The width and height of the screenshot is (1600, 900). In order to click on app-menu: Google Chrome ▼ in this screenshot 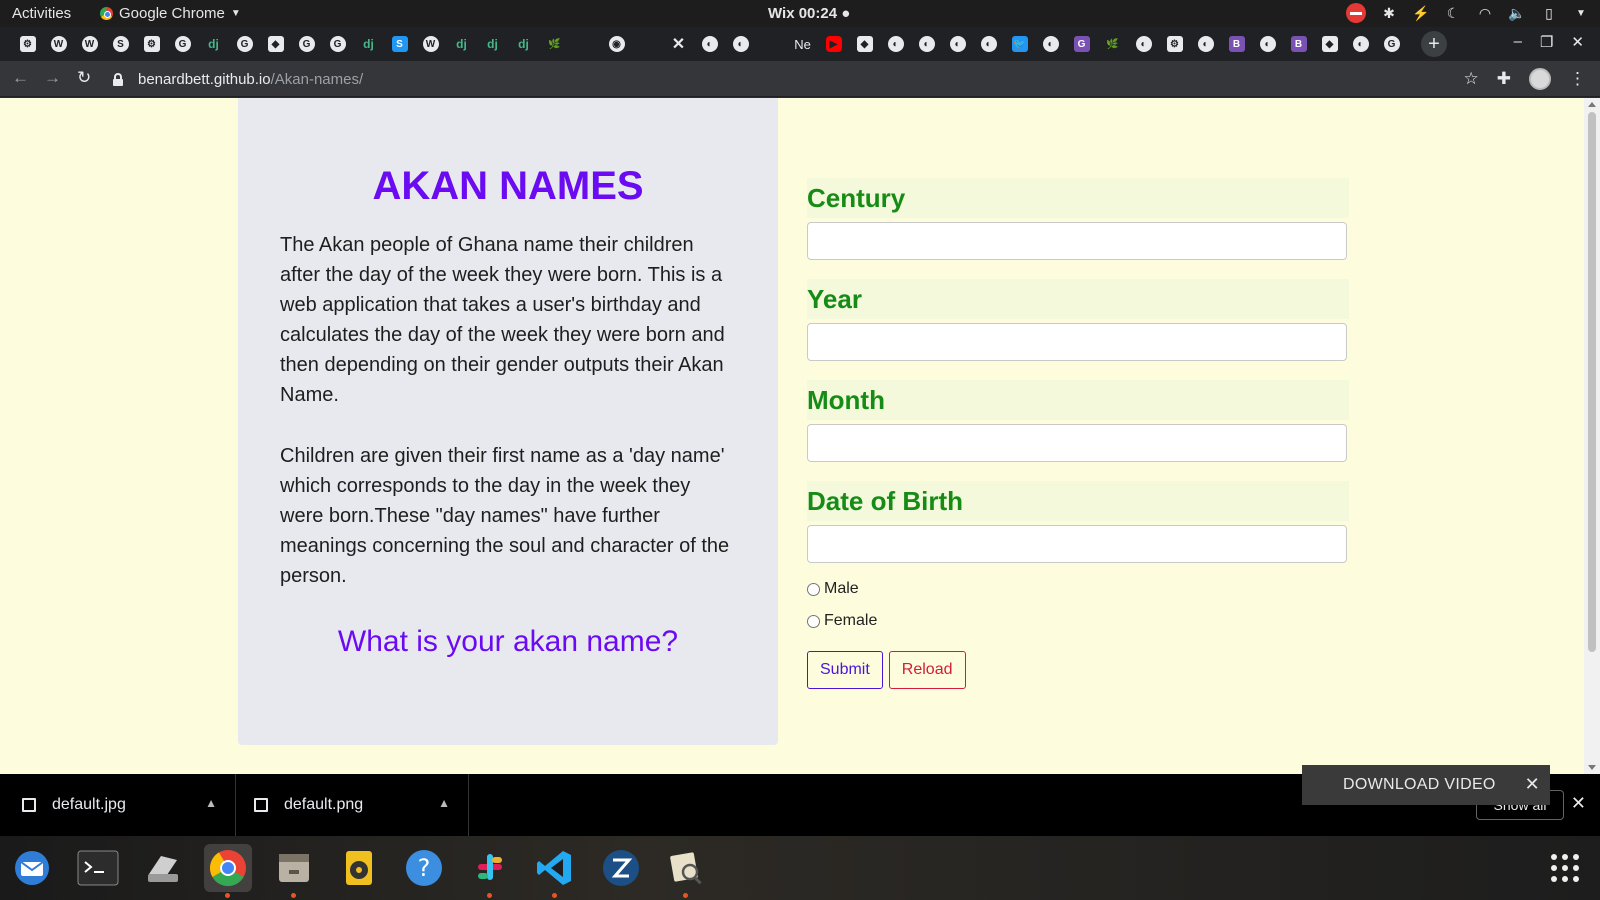, I will do `click(170, 13)`.